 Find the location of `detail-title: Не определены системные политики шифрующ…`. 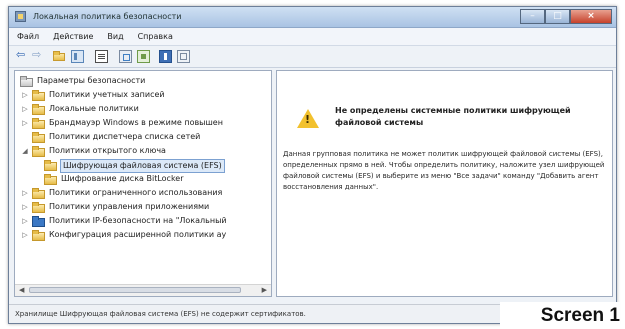

detail-title: Не определены системные политики шифрующ… is located at coordinates (453, 116).